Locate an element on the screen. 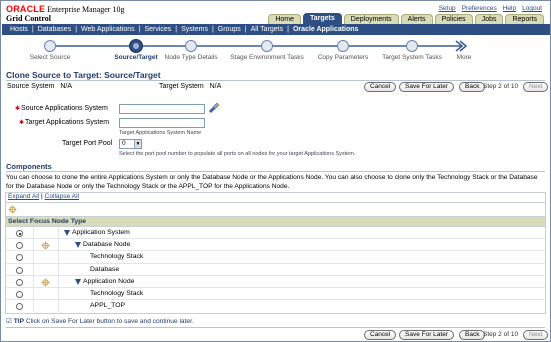 Image resolution: width=551 pixels, height=342 pixels. train-stop-node-type is located at coordinates (191, 46).